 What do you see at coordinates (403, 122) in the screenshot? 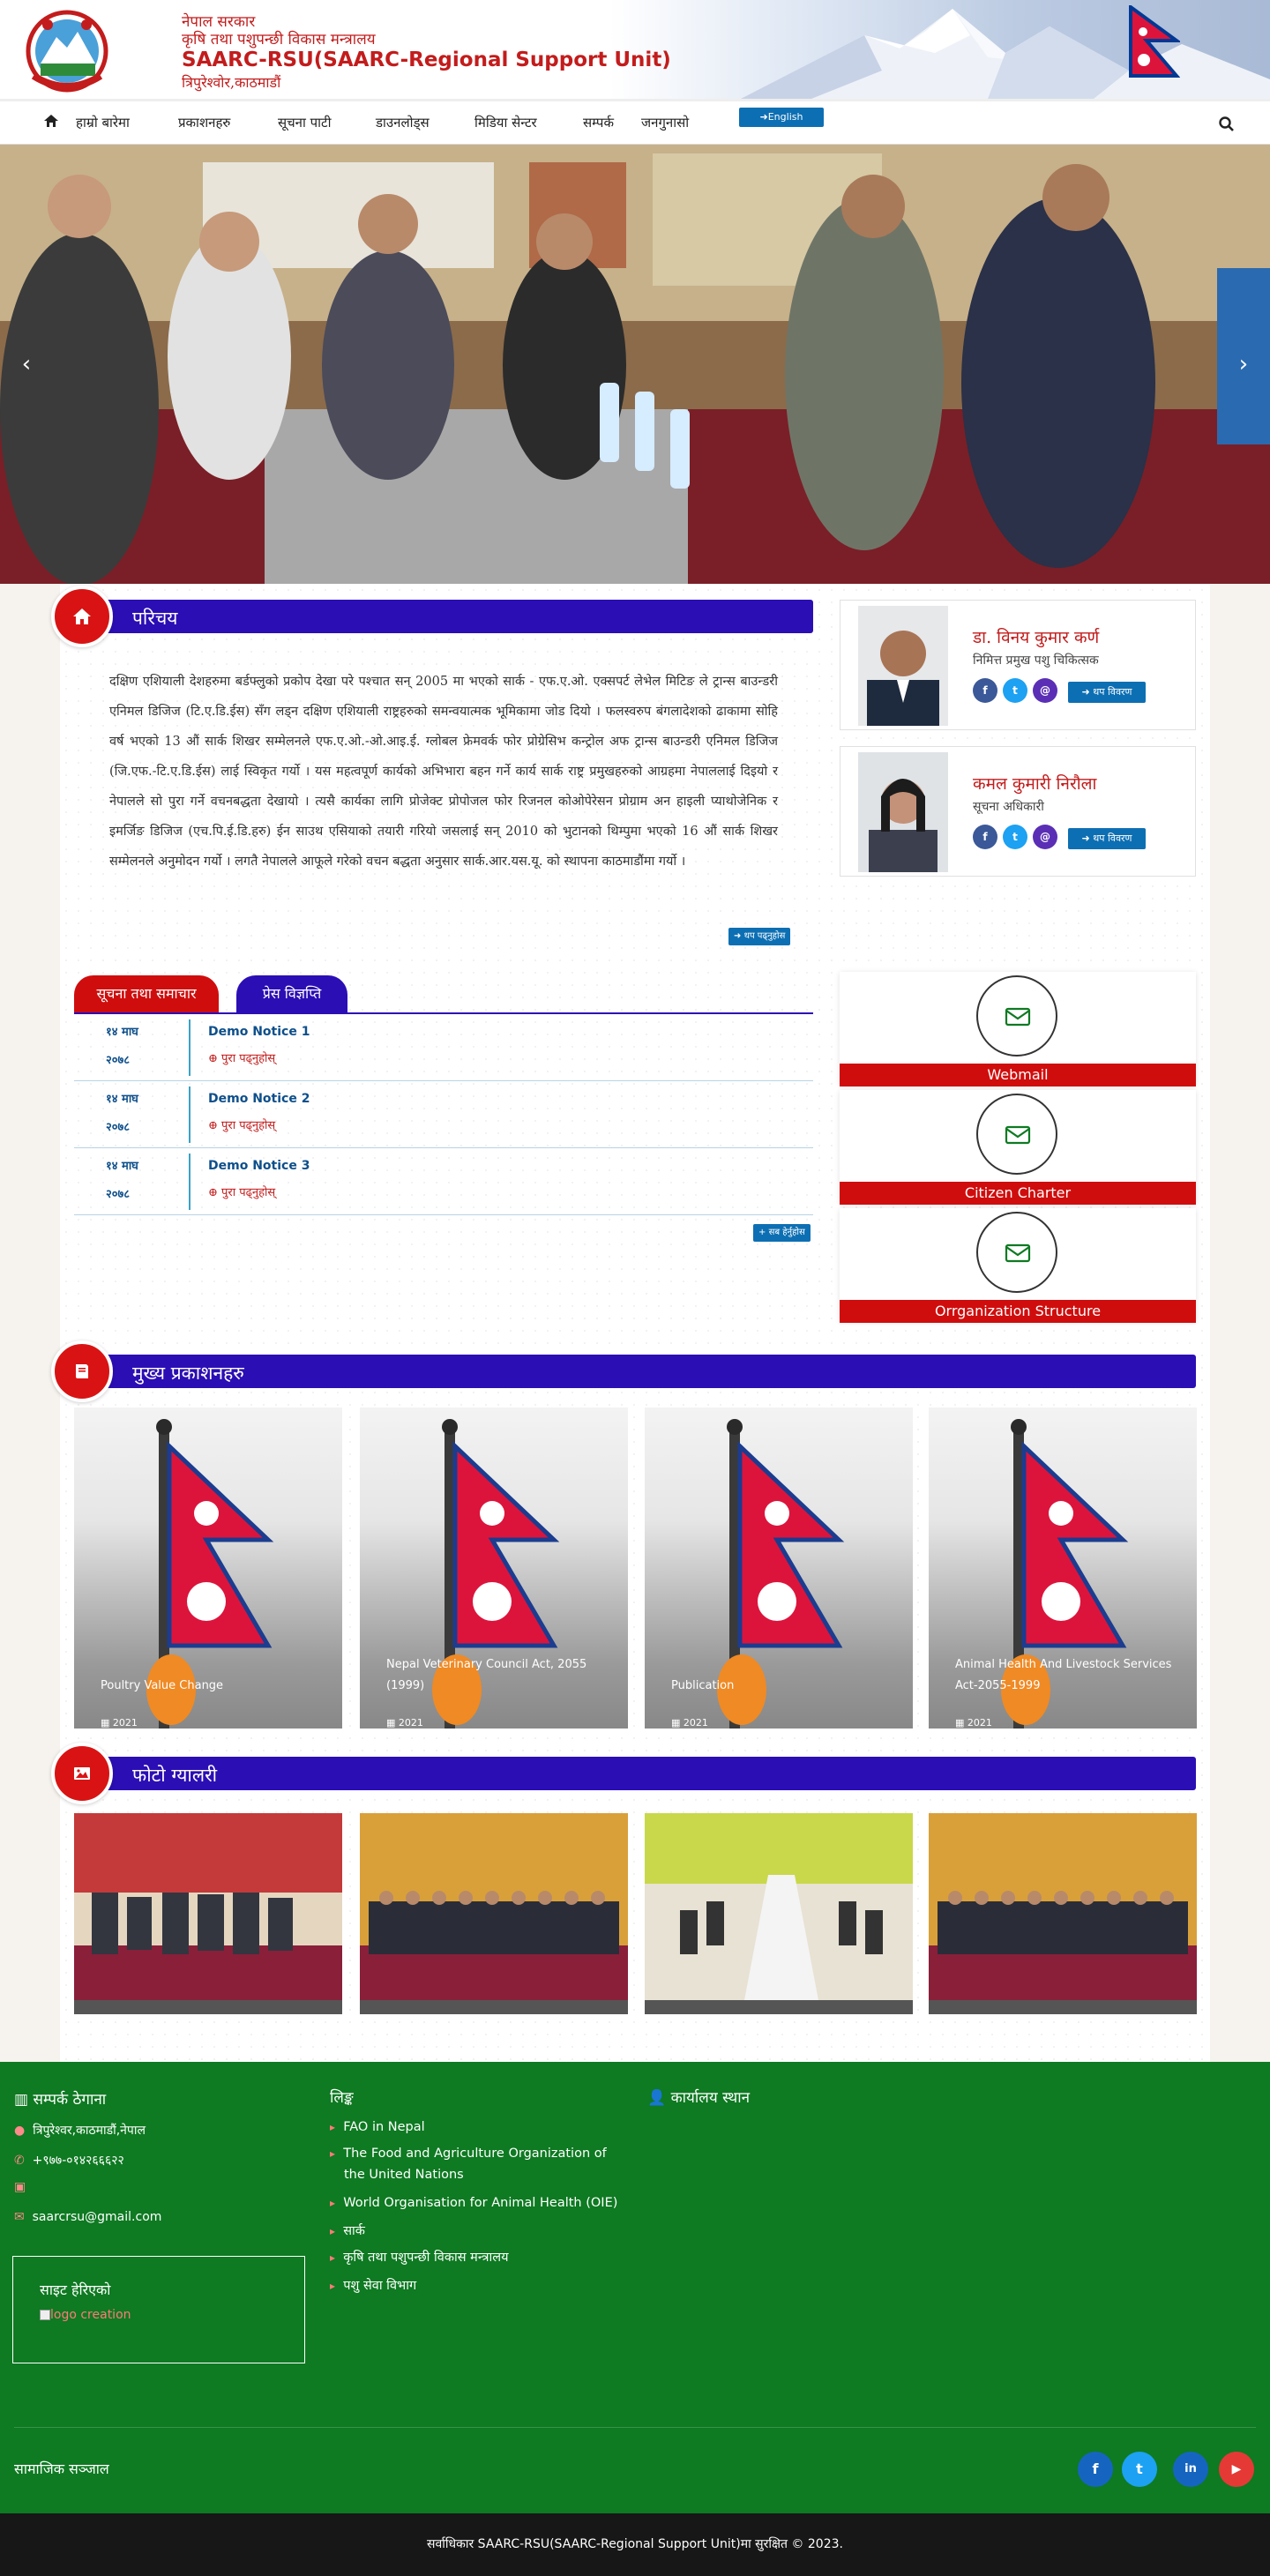
I see `nav-downloads: डाउनलोड्स` at bounding box center [403, 122].